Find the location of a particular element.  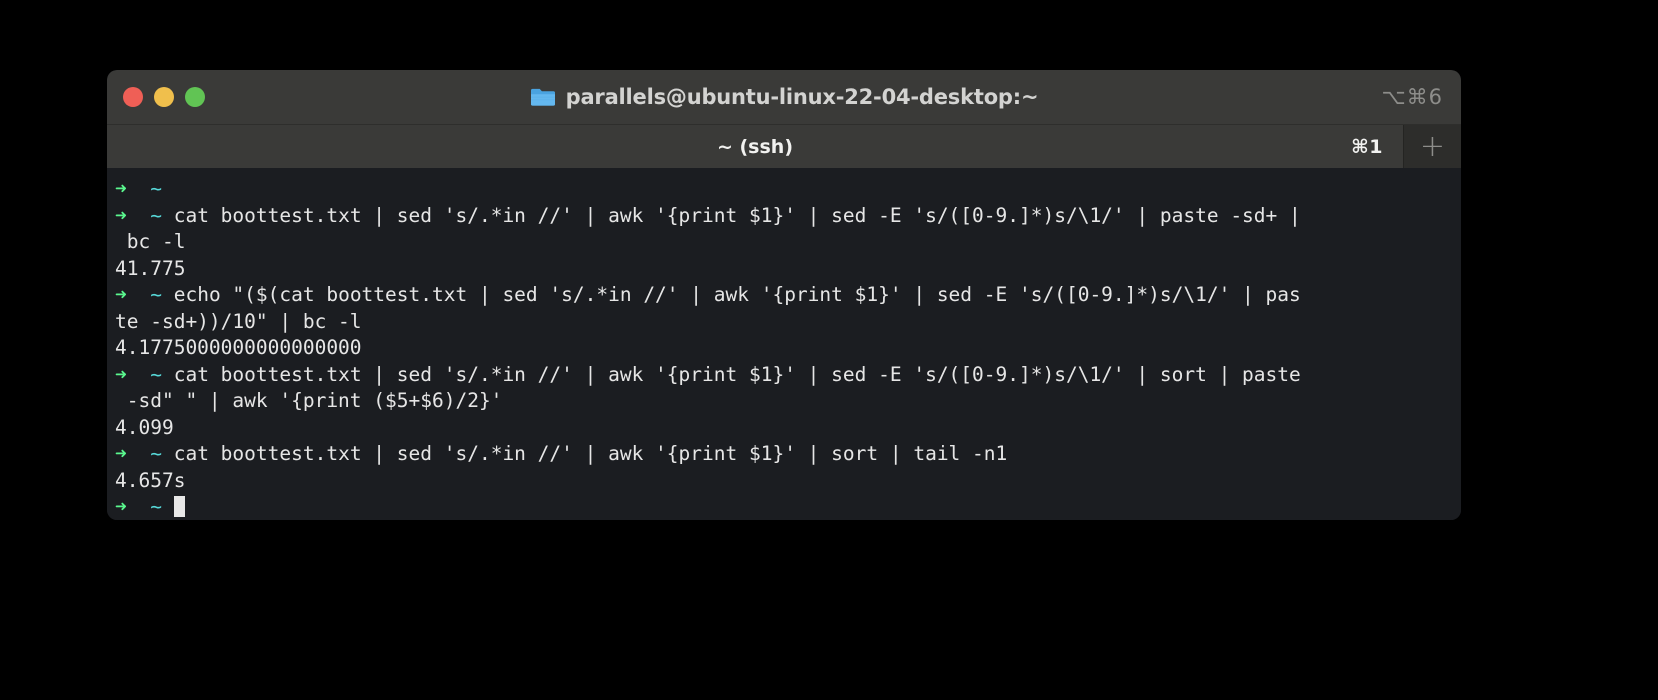

terminal-command-wrap: bc -l is located at coordinates (150, 241).